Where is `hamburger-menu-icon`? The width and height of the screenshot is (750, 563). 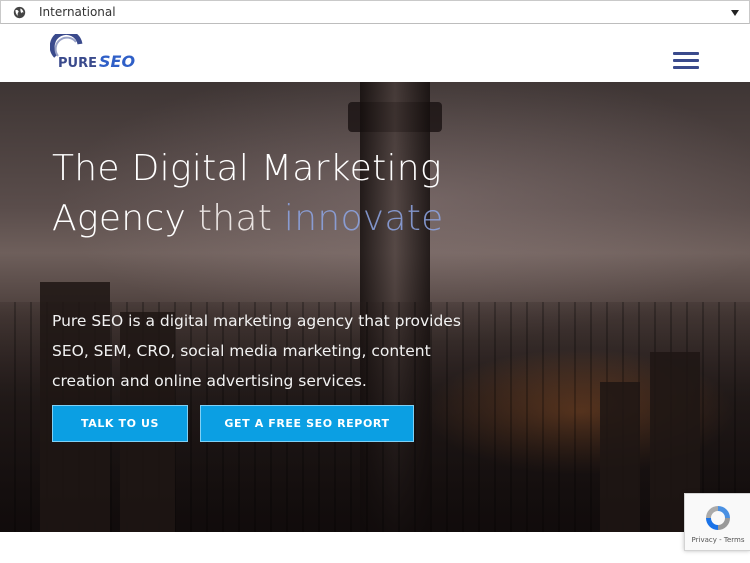 hamburger-menu-icon is located at coordinates (686, 61).